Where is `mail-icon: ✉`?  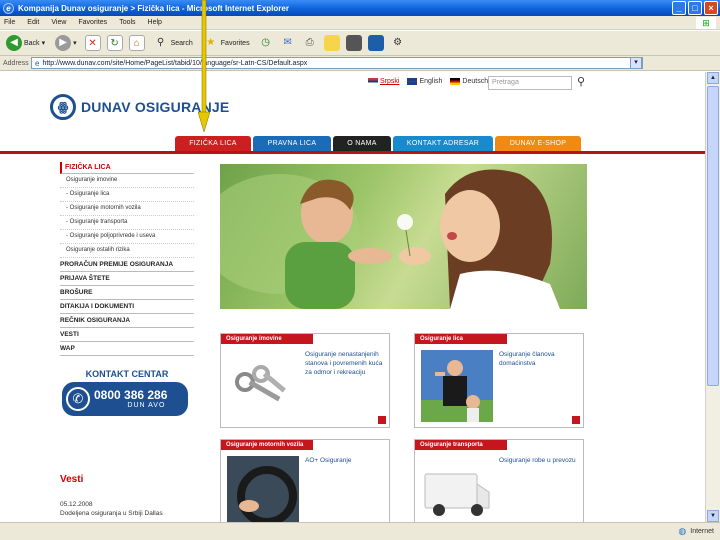
mail-icon: ✉ is located at coordinates (288, 43).